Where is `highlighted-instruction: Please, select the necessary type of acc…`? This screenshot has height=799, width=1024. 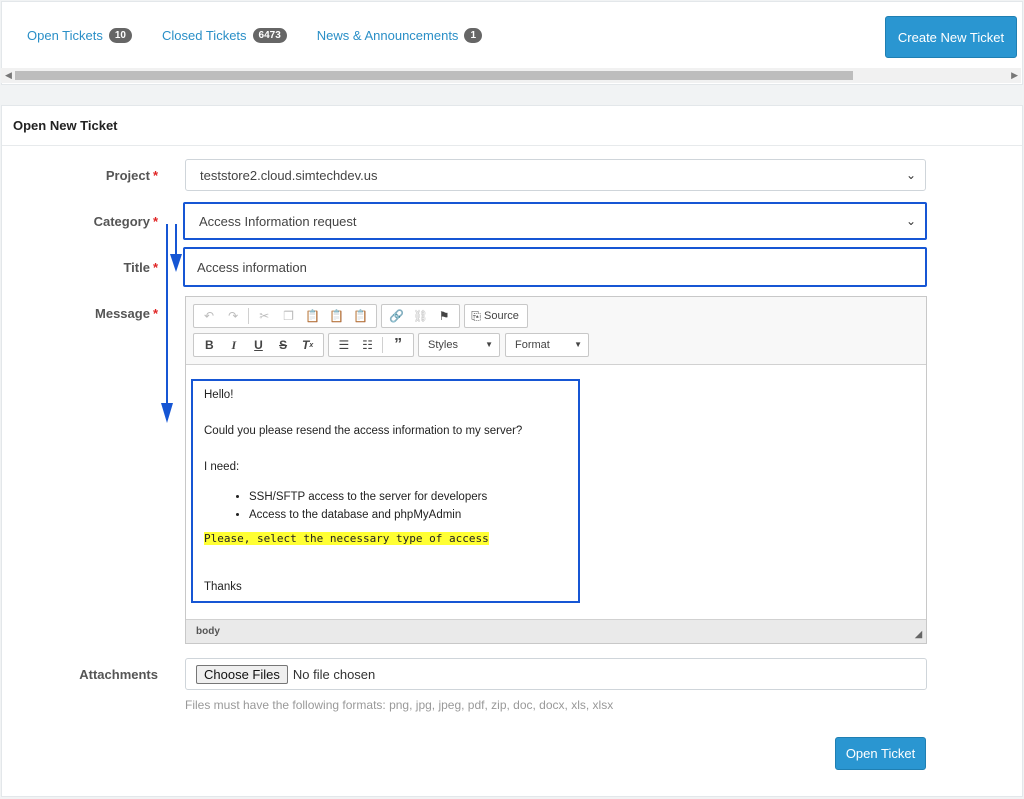 highlighted-instruction: Please, select the necessary type of acc… is located at coordinates (346, 538).